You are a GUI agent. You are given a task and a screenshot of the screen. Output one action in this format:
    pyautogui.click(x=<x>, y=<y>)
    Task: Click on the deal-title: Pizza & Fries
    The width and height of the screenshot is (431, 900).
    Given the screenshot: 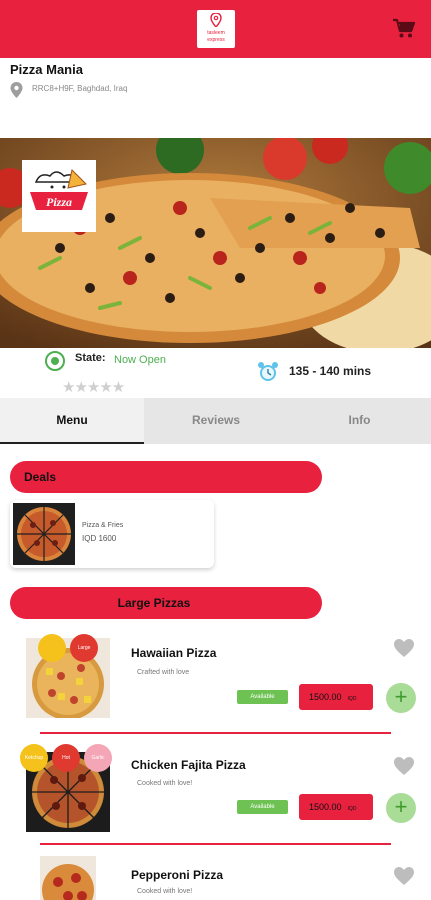 What is the action you would take?
    pyautogui.click(x=103, y=525)
    